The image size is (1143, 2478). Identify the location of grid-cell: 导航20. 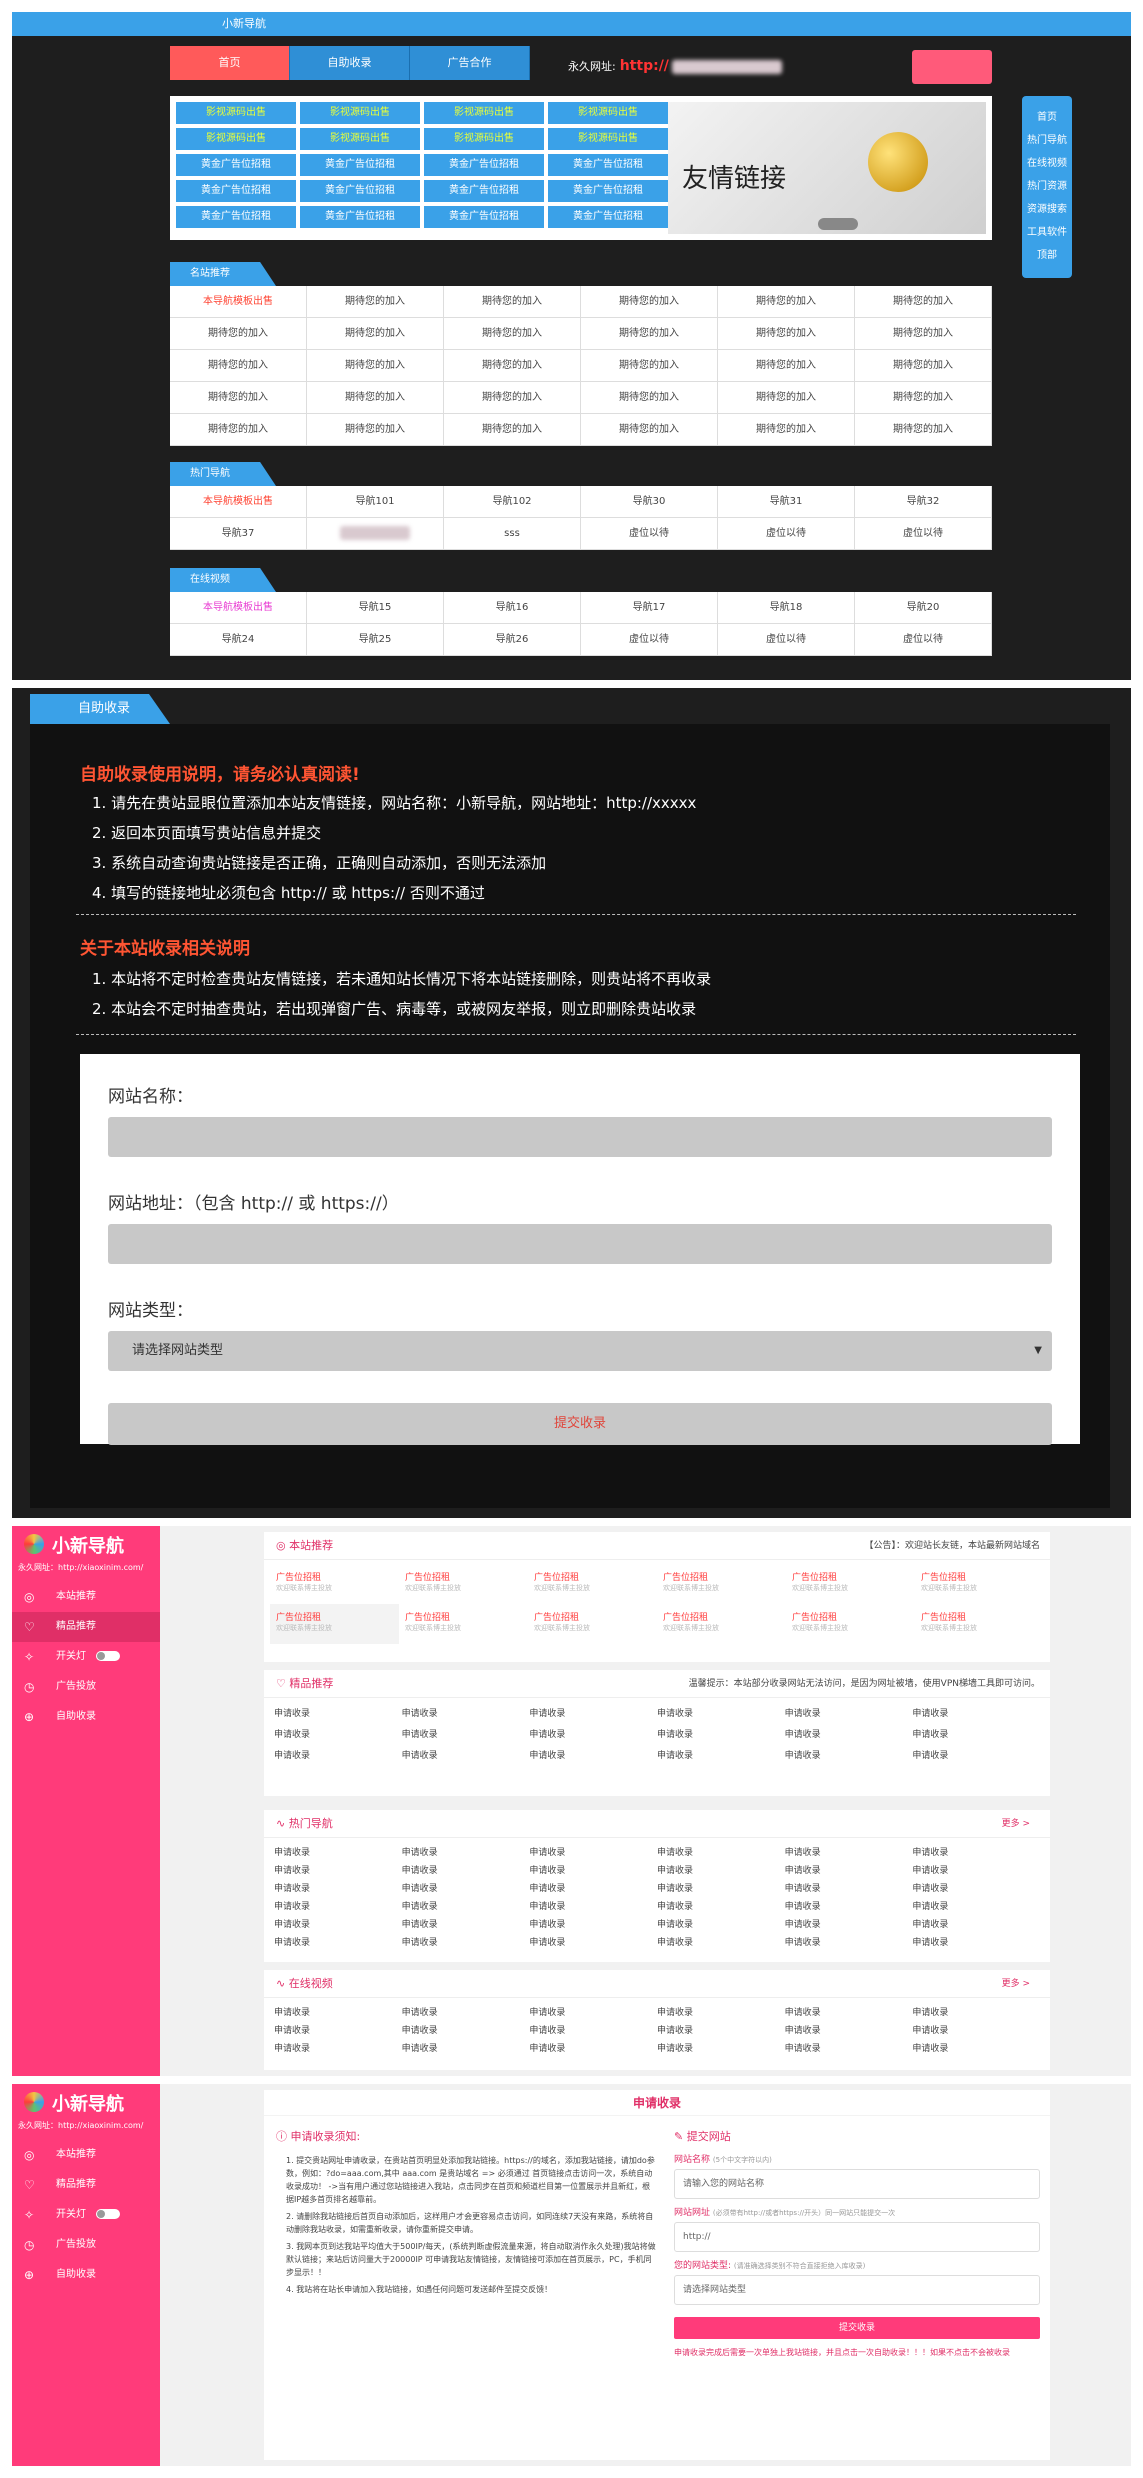
(923, 608).